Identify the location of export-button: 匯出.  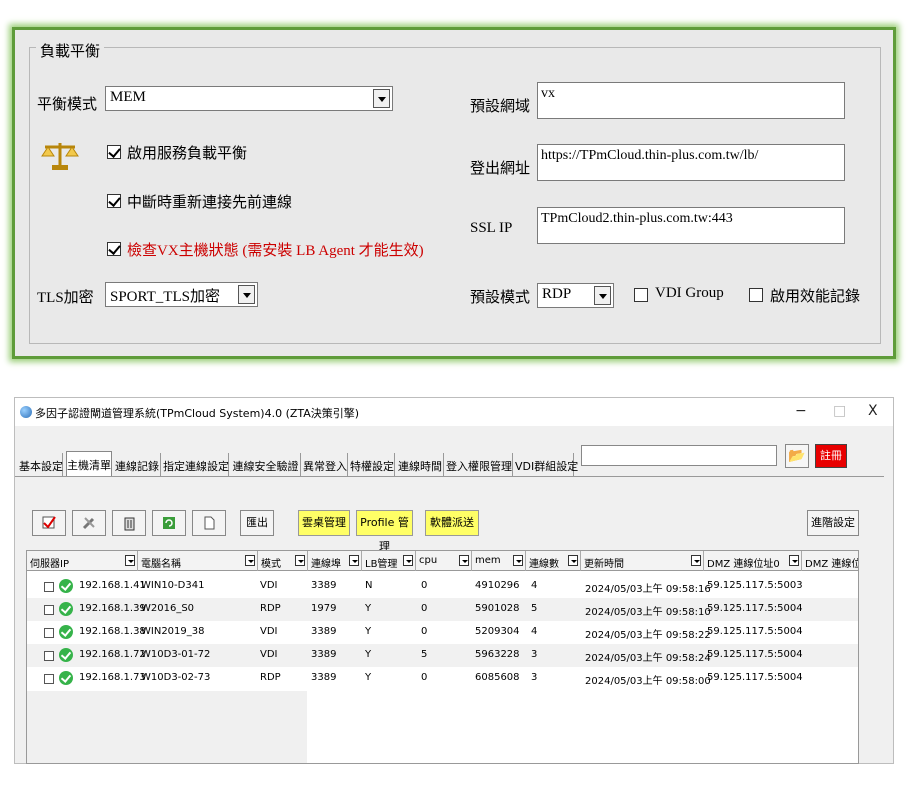
(257, 523).